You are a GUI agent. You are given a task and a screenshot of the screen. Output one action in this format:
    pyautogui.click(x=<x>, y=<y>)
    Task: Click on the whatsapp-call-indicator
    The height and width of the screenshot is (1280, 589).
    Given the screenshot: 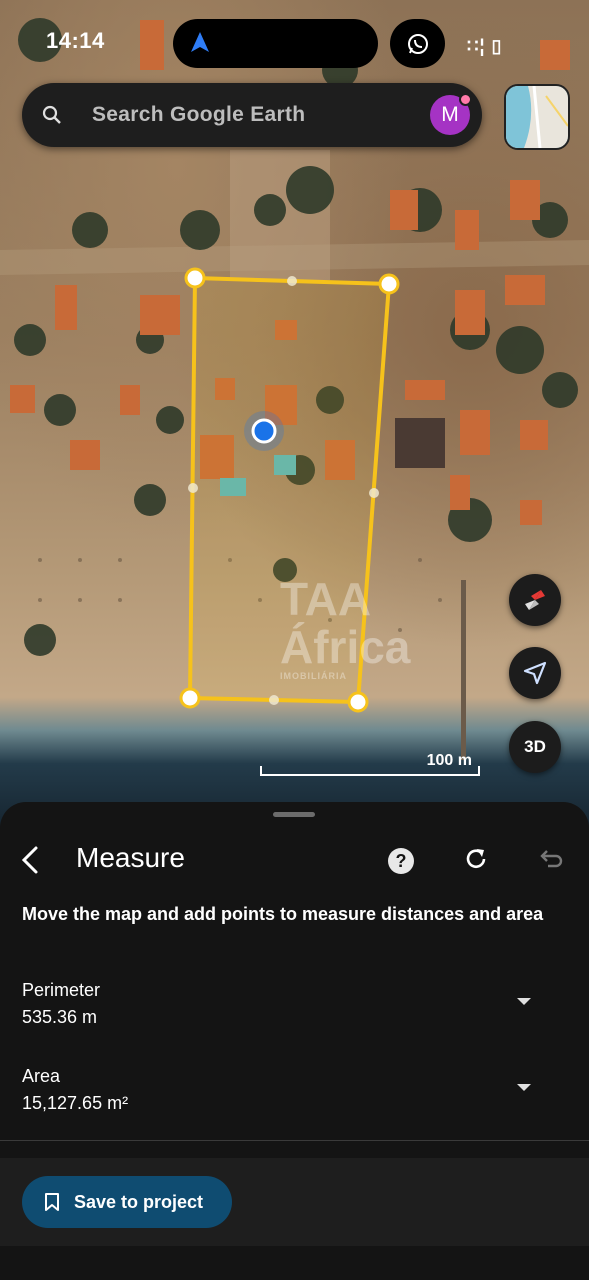 What is the action you would take?
    pyautogui.click(x=417, y=43)
    